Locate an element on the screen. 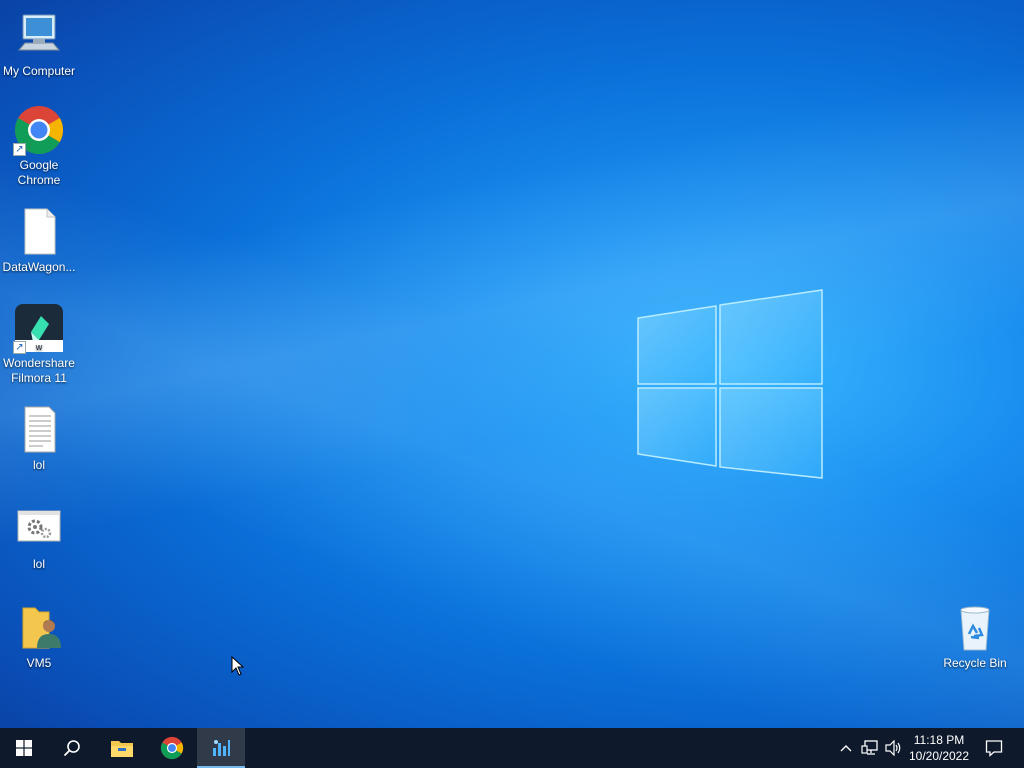  settings-file-icon is located at coordinates (39, 526).